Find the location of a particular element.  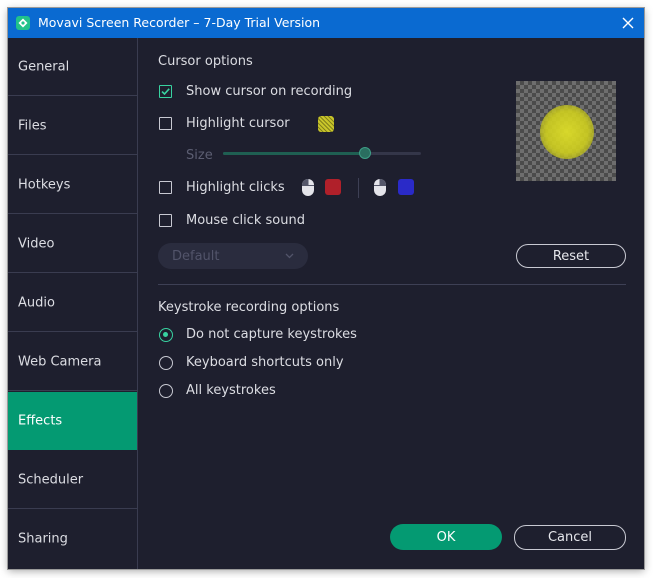

click-colors-divider is located at coordinates (358, 188).